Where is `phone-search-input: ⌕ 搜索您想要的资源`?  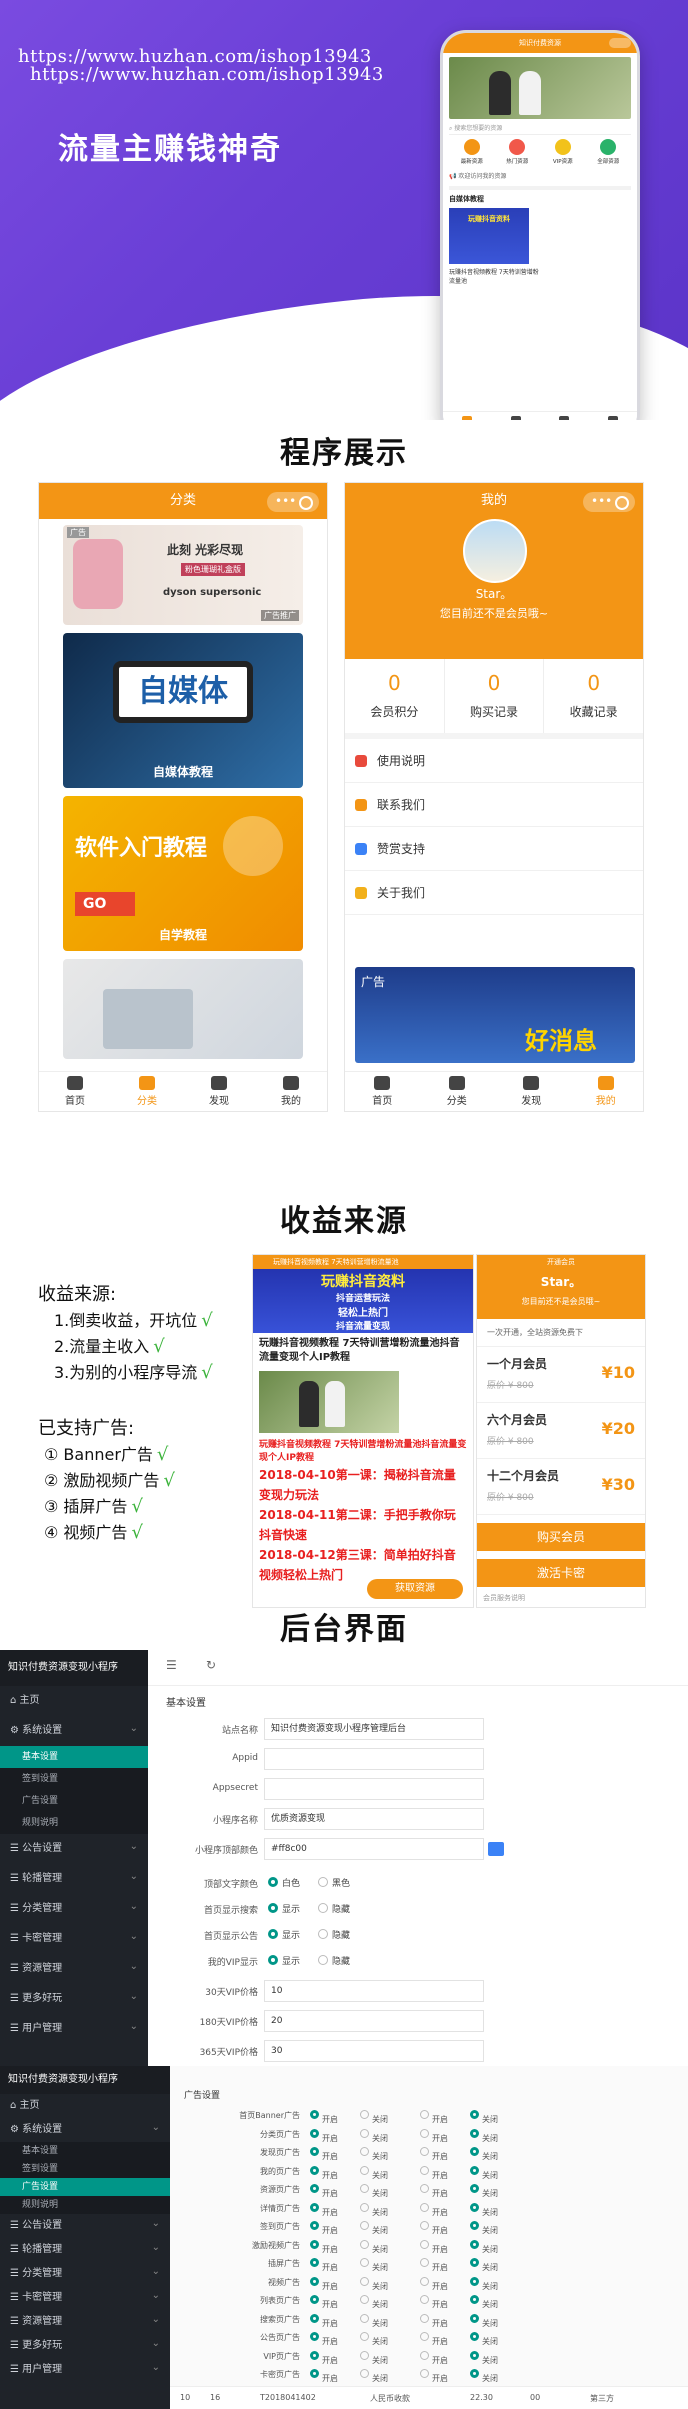
phone-search-input: ⌕ 搜索您想要的资源 is located at coordinates (540, 129).